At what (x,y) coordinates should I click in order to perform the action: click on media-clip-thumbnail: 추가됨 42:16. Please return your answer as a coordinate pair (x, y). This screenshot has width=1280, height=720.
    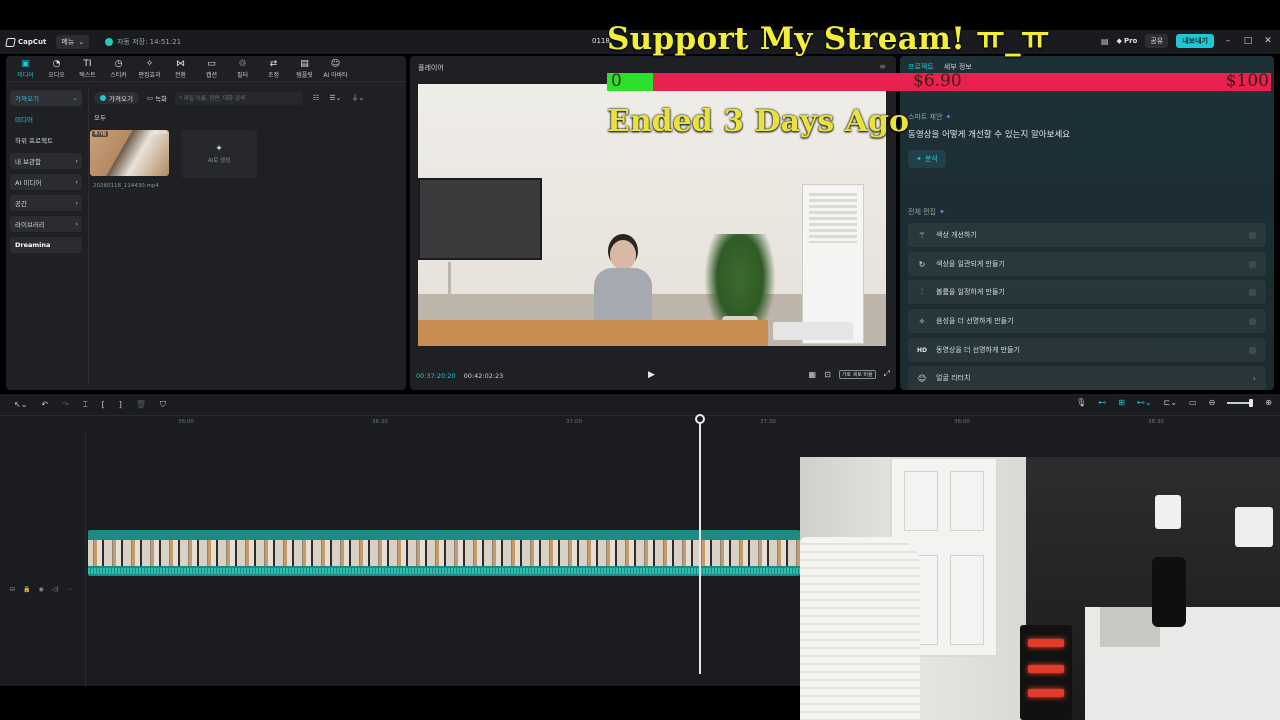
    Looking at the image, I should click on (129, 153).